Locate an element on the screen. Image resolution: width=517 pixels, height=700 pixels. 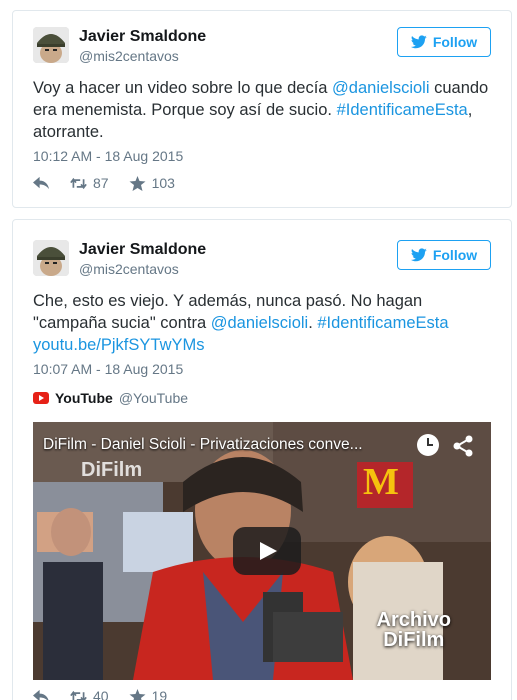
watermark: DiFilm is located at coordinates (112, 470).